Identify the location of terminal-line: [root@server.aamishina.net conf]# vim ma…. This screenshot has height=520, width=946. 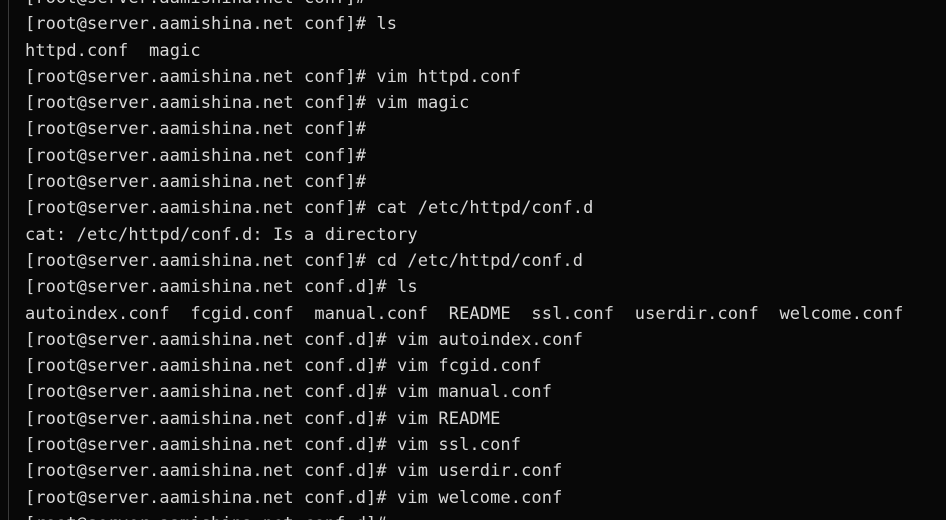
(247, 103).